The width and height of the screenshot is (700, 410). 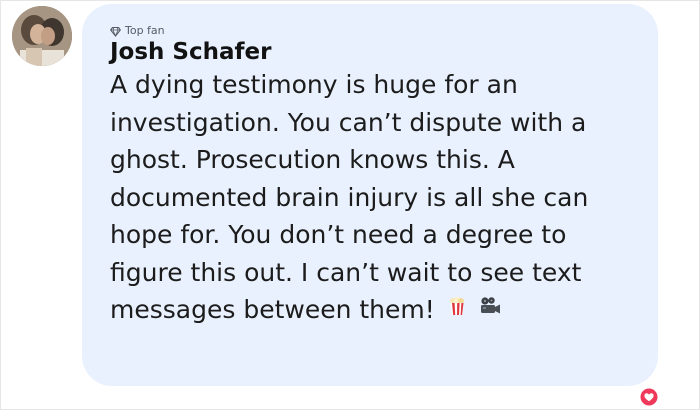 I want to click on popcorn-icon, so click(x=457, y=308).